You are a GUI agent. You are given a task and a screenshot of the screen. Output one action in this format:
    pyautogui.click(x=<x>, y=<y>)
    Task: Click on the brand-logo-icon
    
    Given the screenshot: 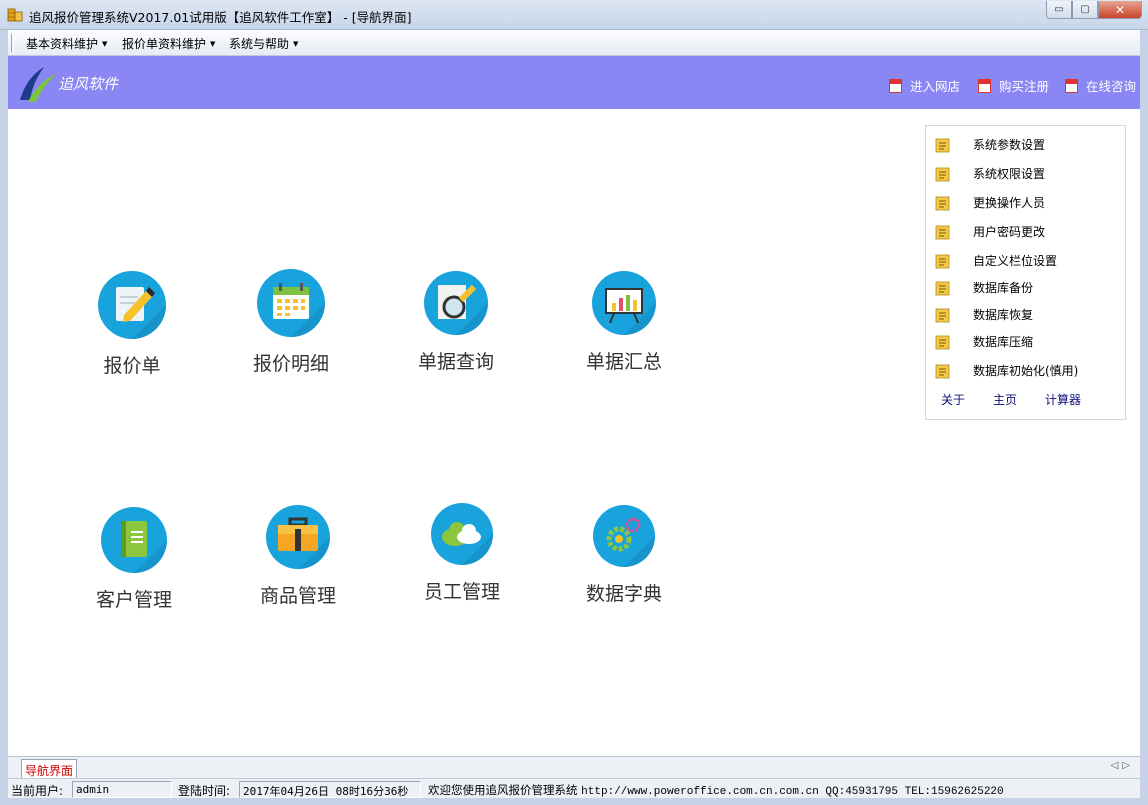 What is the action you would take?
    pyautogui.click(x=38, y=84)
    